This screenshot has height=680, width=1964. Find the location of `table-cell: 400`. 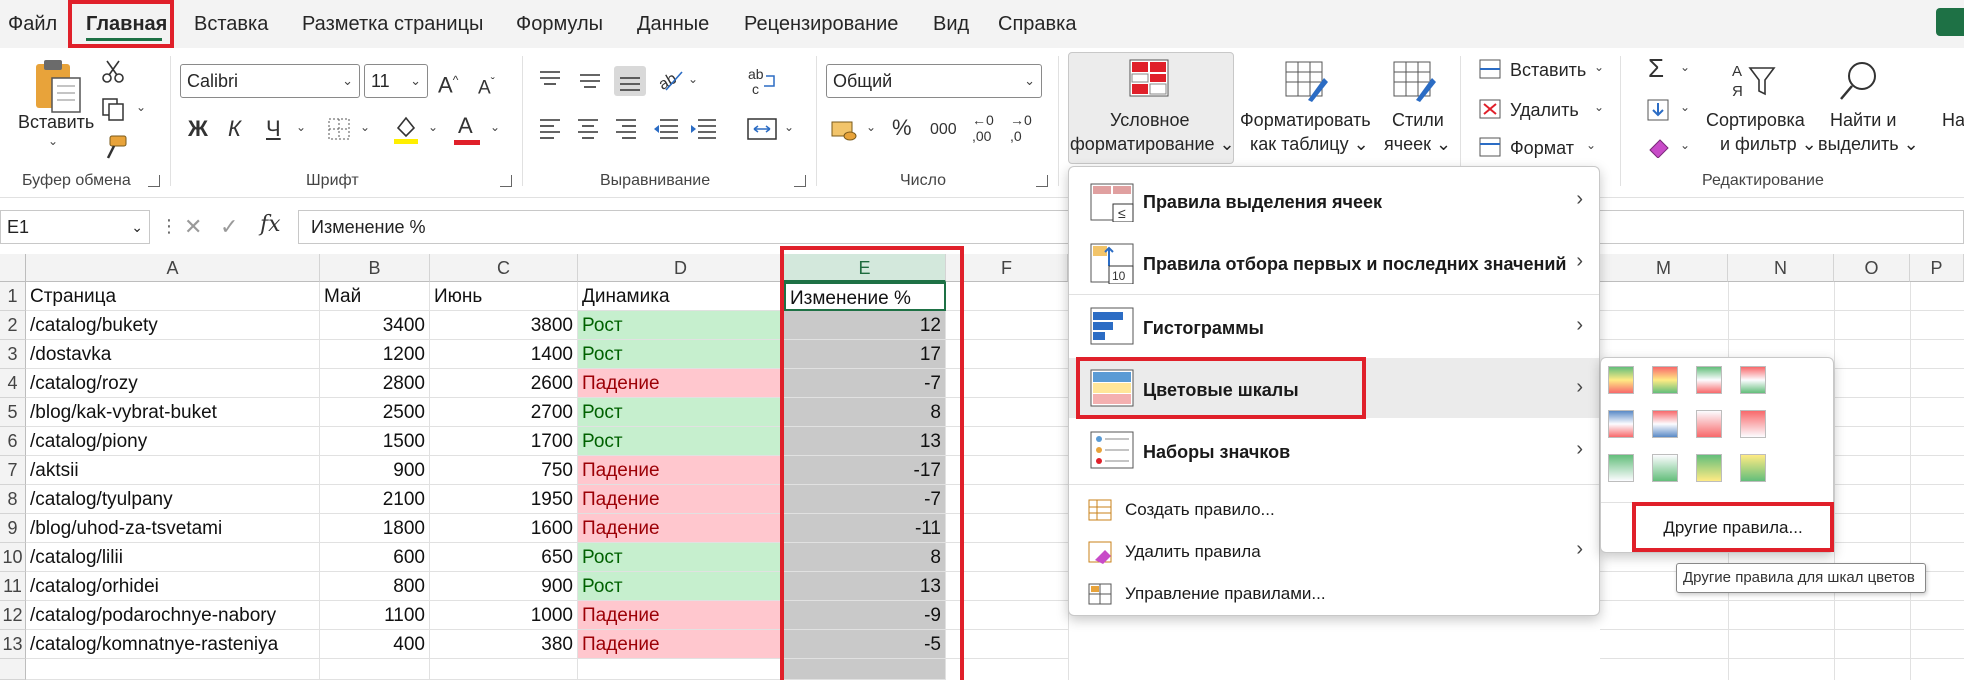

table-cell: 400 is located at coordinates (375, 644).